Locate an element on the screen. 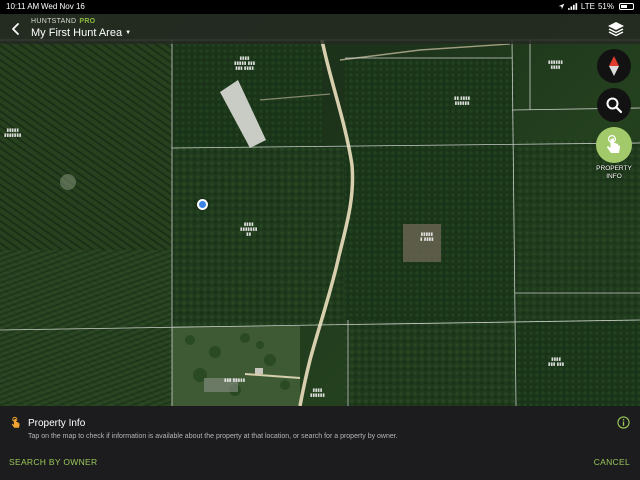  property-label-line2: INFO is located at coordinates (614, 176).